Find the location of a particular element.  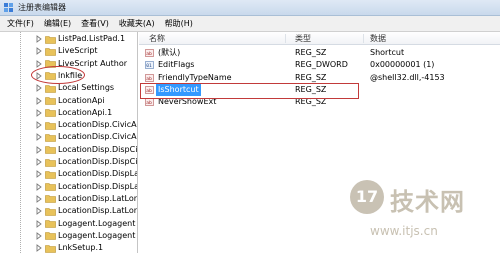

watermark-text: 技术网 is located at coordinates (427, 202).